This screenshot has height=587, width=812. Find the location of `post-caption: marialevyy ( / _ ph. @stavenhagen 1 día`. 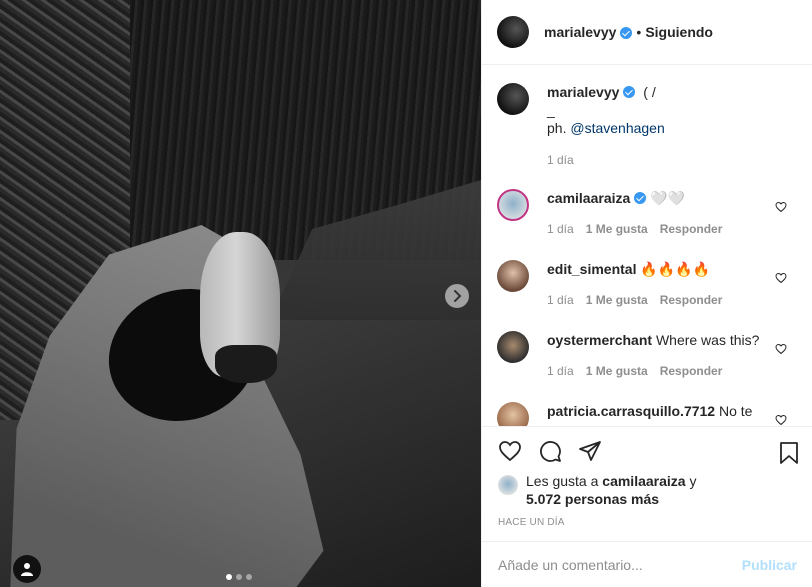

post-caption: marialevyy ( / _ ph. @stavenhagen 1 día is located at coordinates (647, 126).